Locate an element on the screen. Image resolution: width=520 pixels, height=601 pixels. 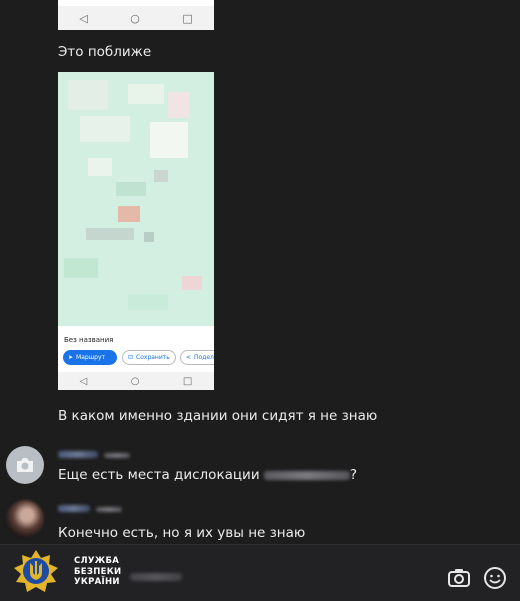
pixelated-map is located at coordinates (136, 199).